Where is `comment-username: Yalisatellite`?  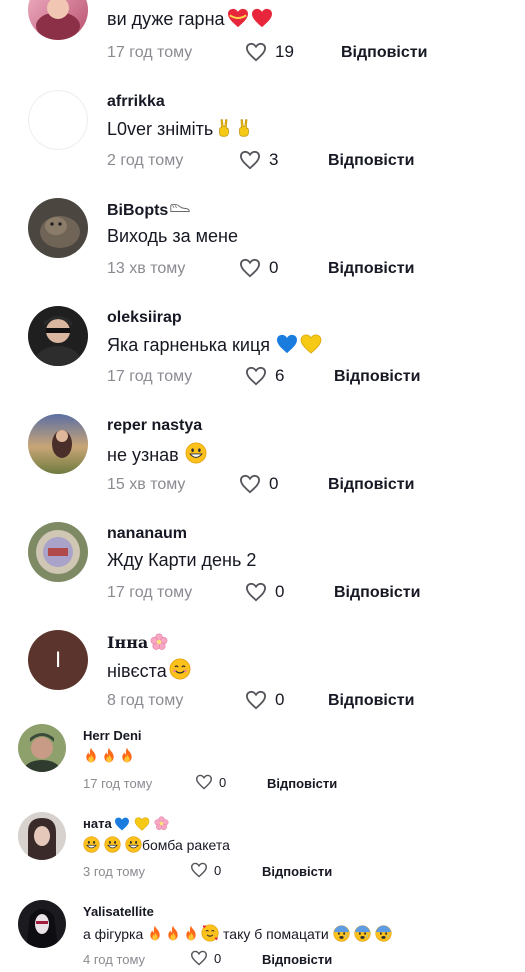
comment-username: Yalisatellite is located at coordinates (118, 911).